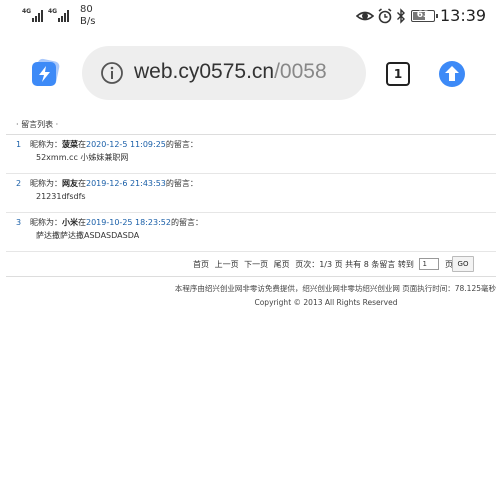 Image resolution: width=500 pixels, height=500 pixels. What do you see at coordinates (88, 235) in the screenshot?
I see `entry-message: 萨达撒萨达撒ASDASDASDA` at bounding box center [88, 235].